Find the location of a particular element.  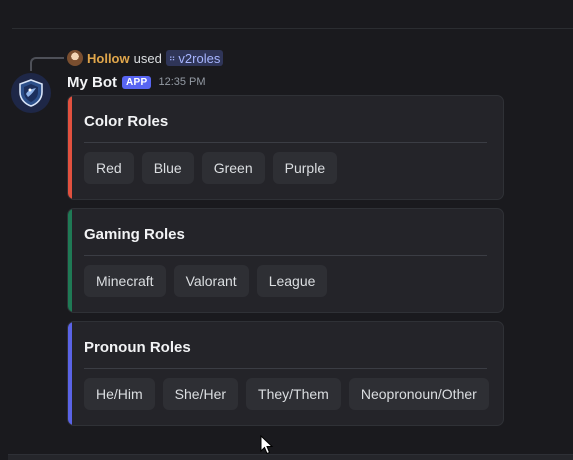

role-button-league: League is located at coordinates (292, 281).